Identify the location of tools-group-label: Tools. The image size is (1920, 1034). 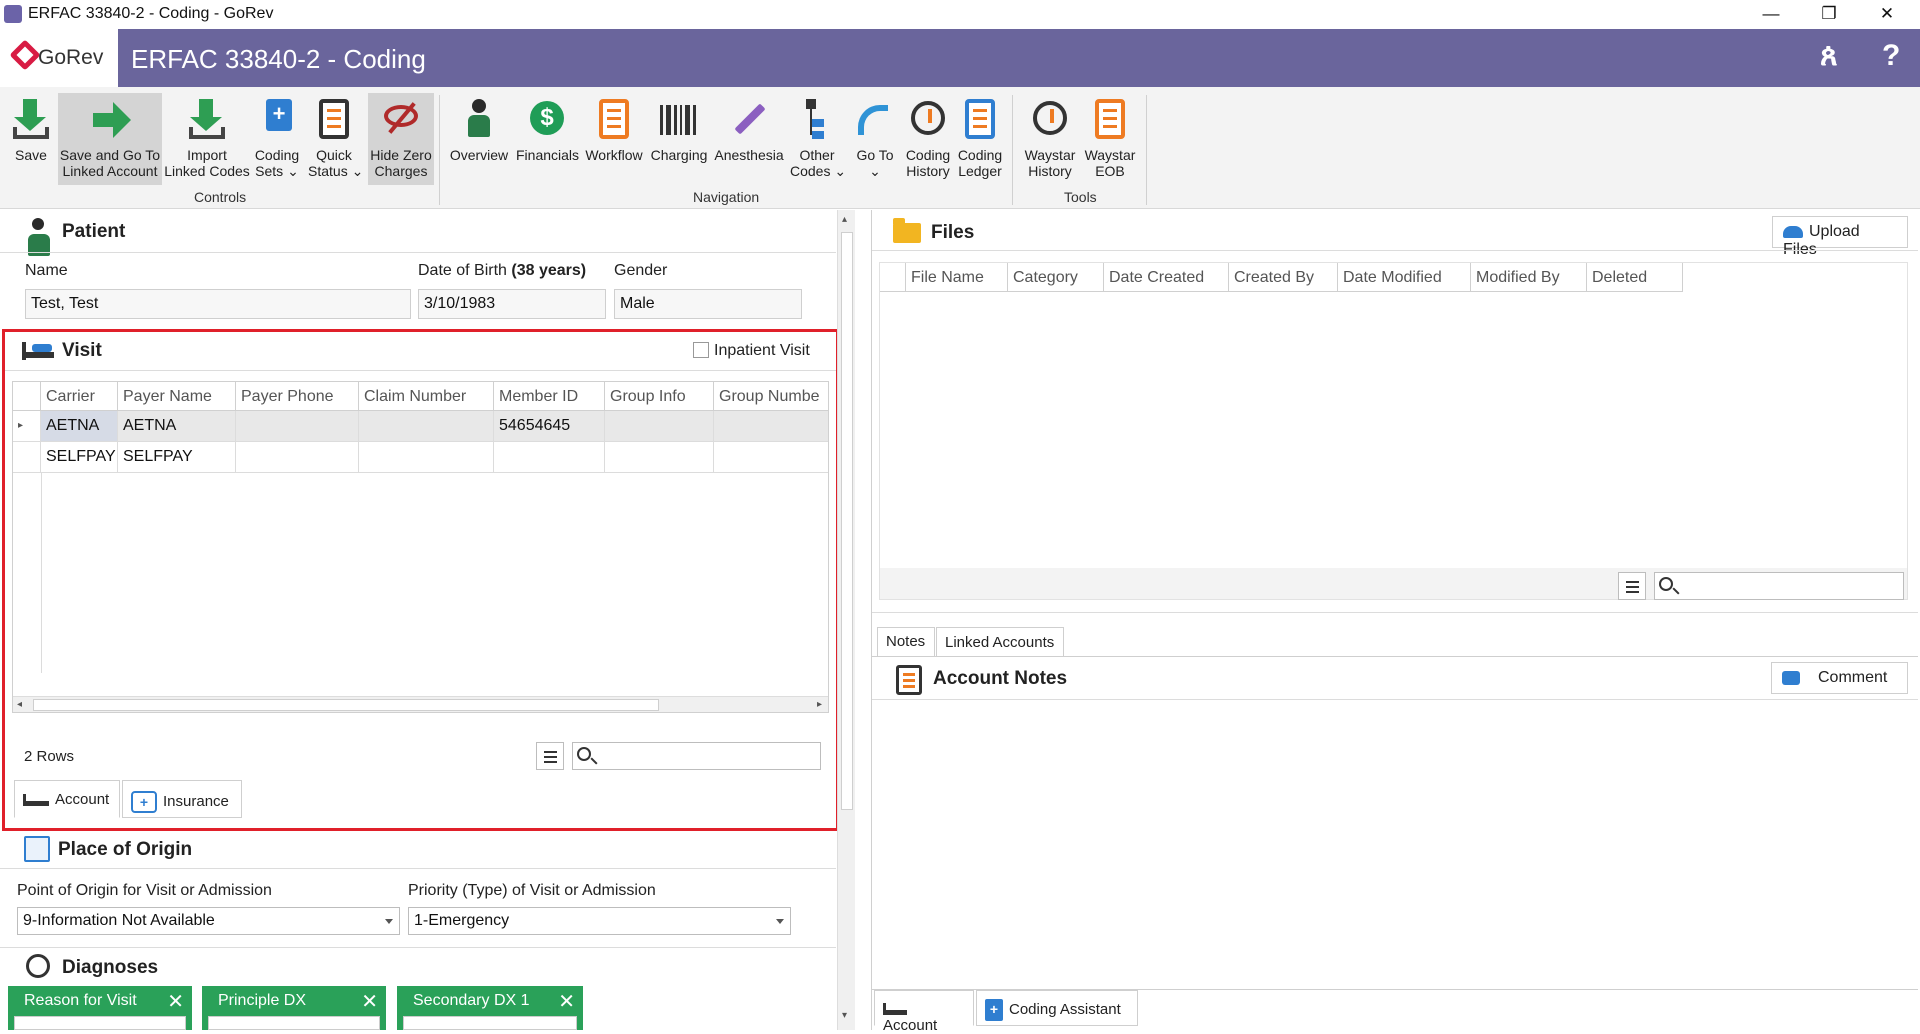
(1080, 197).